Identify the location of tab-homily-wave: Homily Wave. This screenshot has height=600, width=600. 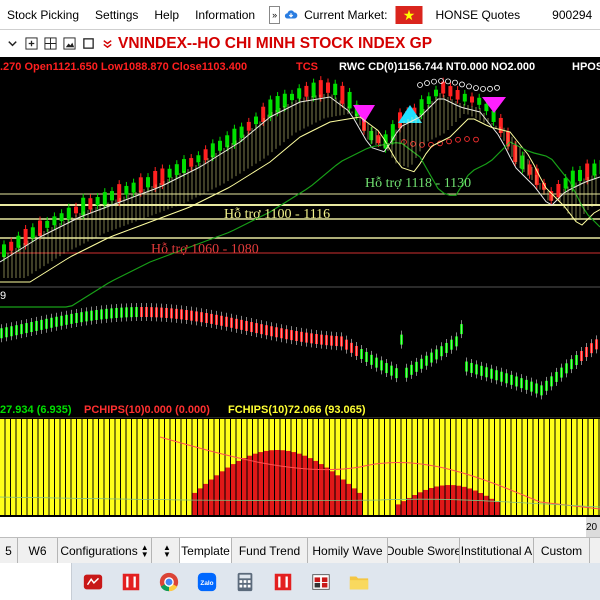
(348, 550).